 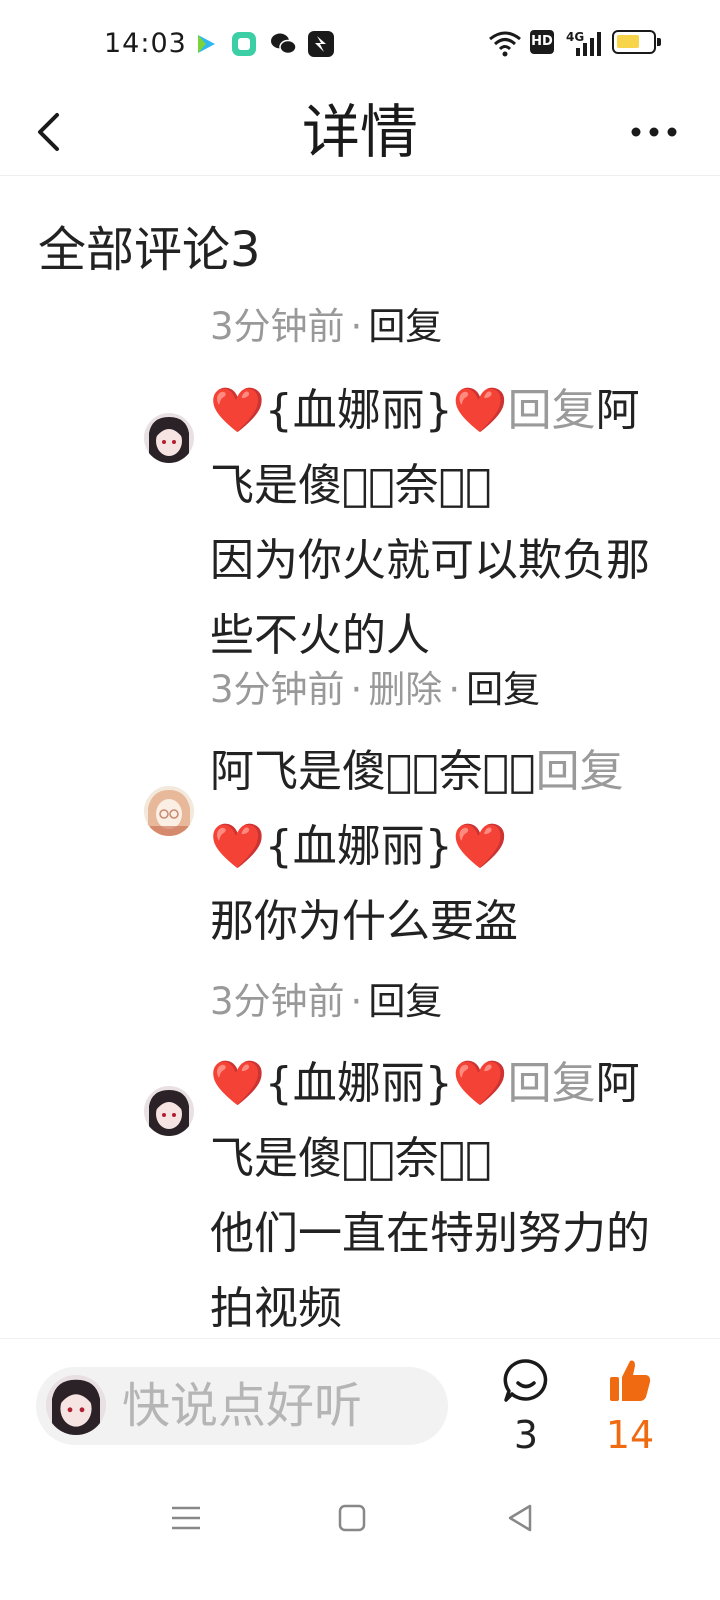 What do you see at coordinates (360, 44) in the screenshot?
I see `status-bar: 14:03 HD 4G` at bounding box center [360, 44].